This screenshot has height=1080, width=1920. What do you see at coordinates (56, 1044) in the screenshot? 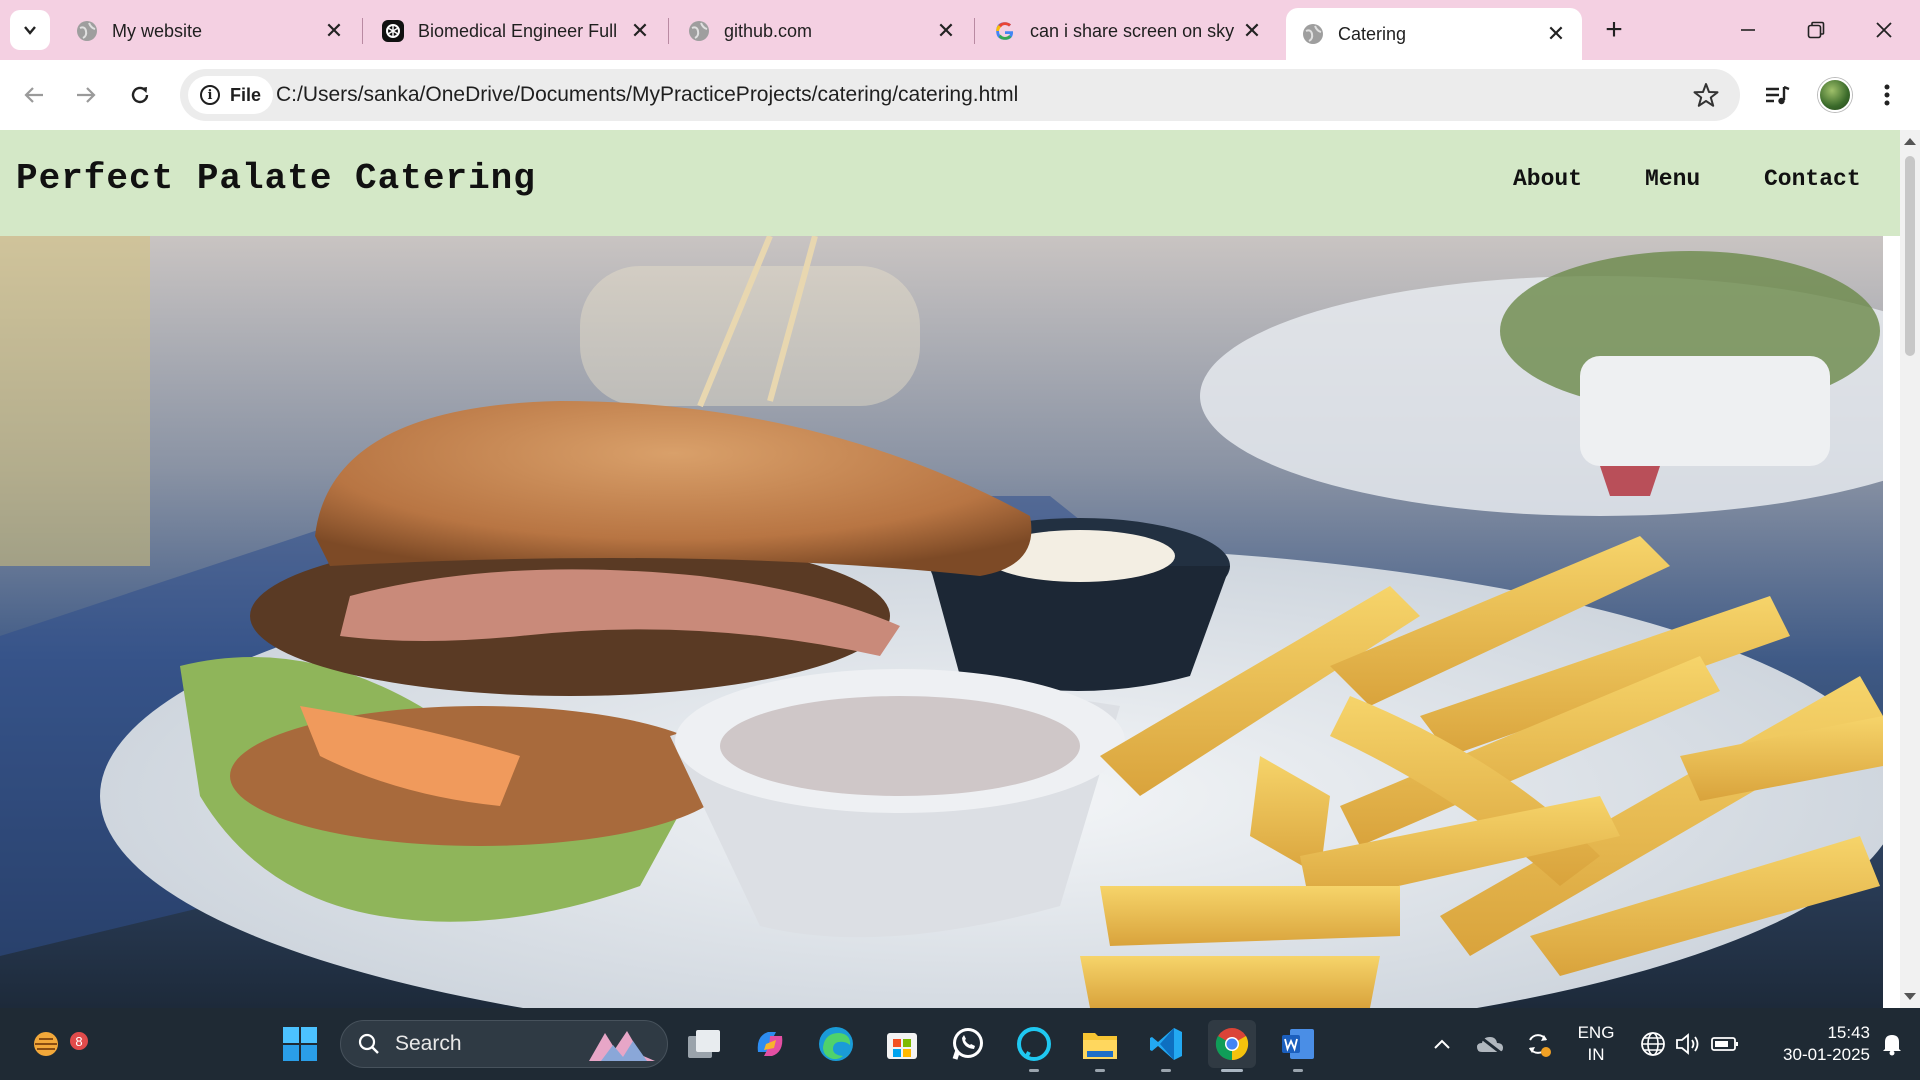
I see `weather-widget: 8` at bounding box center [56, 1044].